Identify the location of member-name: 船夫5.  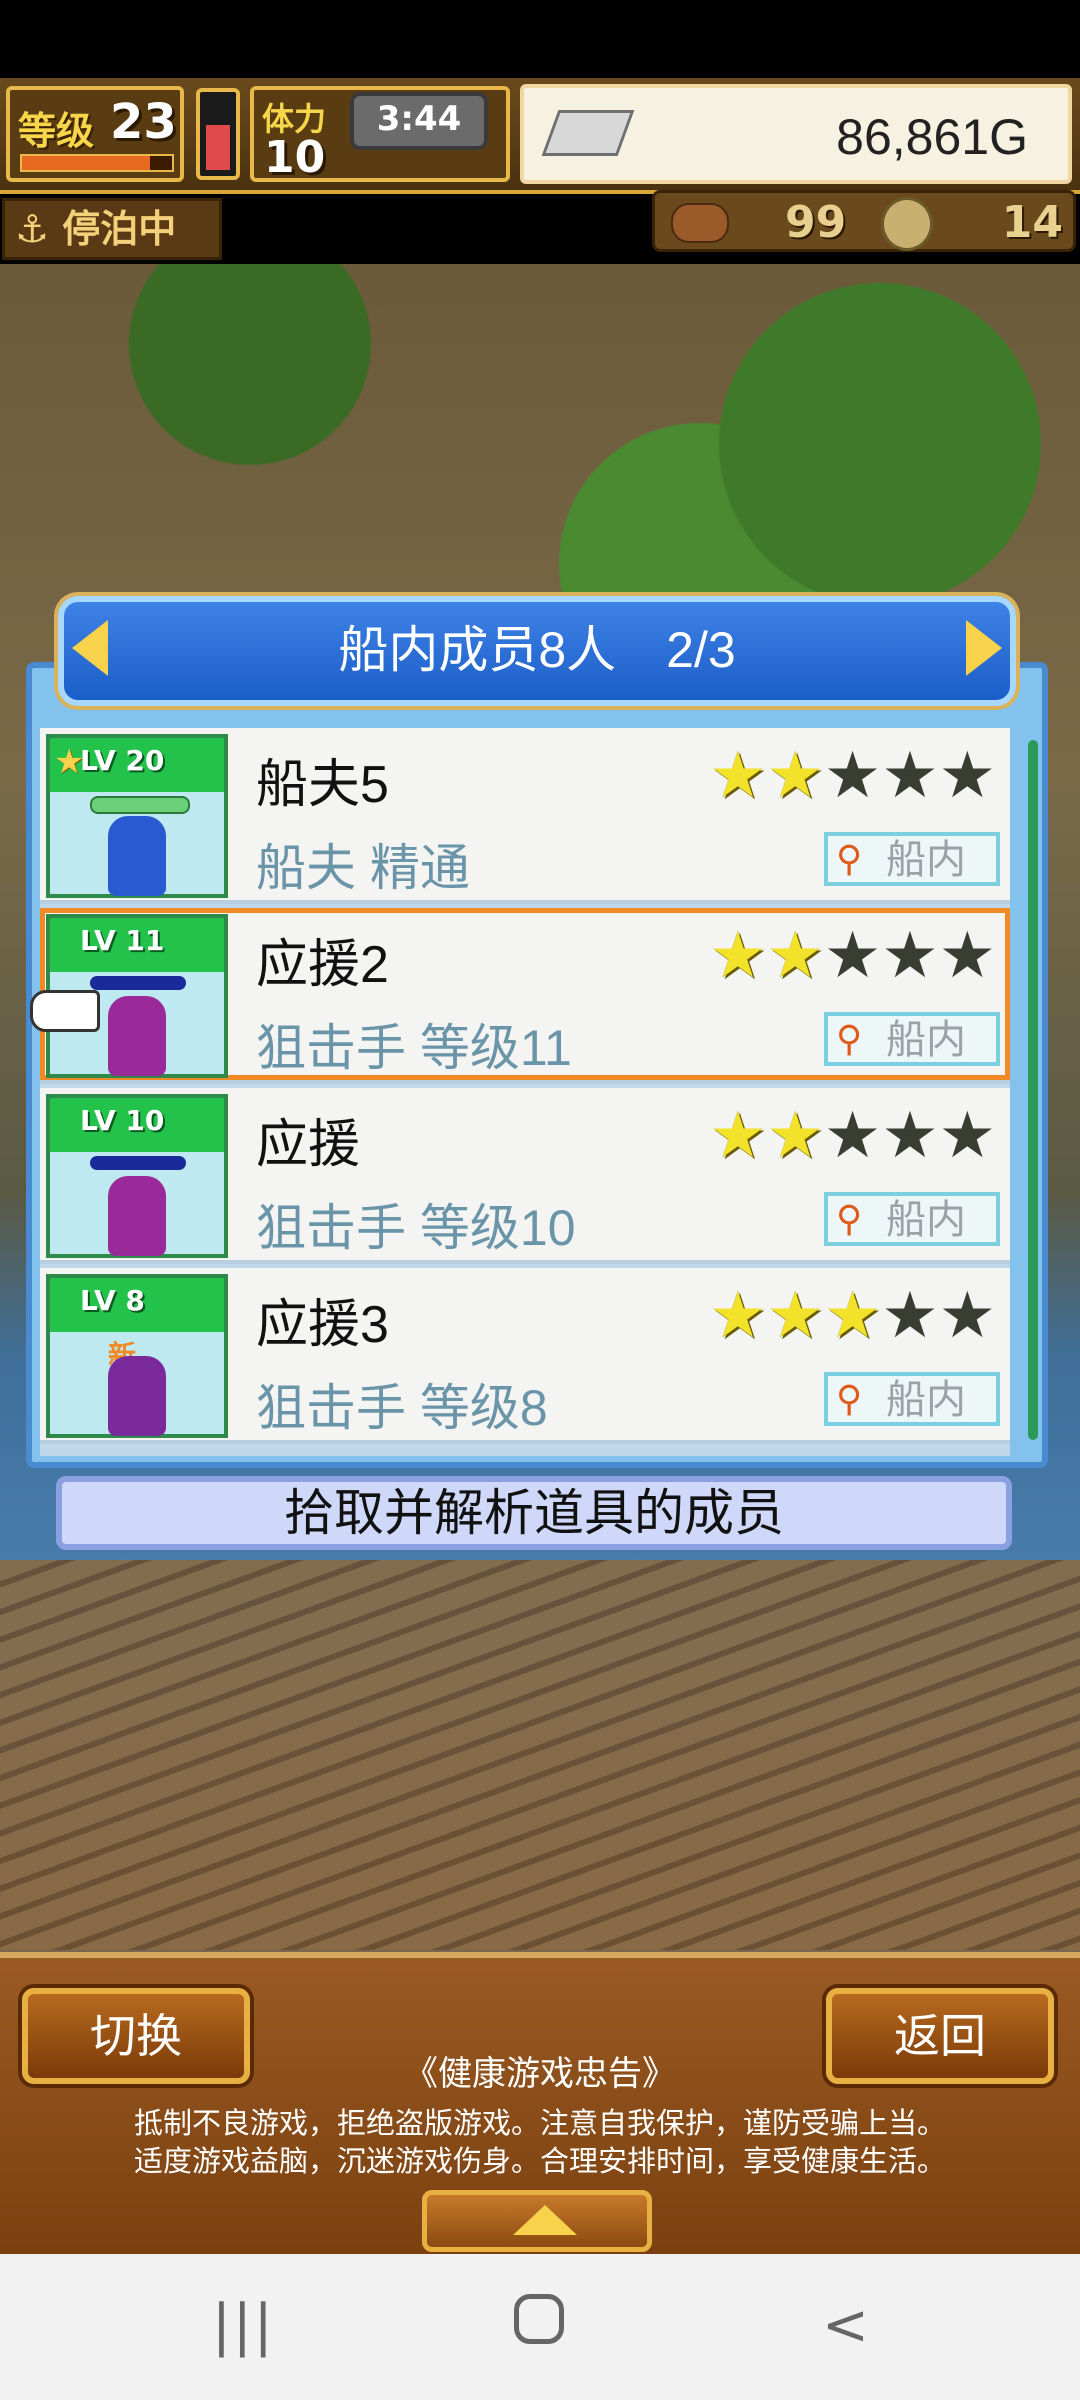
(322, 785).